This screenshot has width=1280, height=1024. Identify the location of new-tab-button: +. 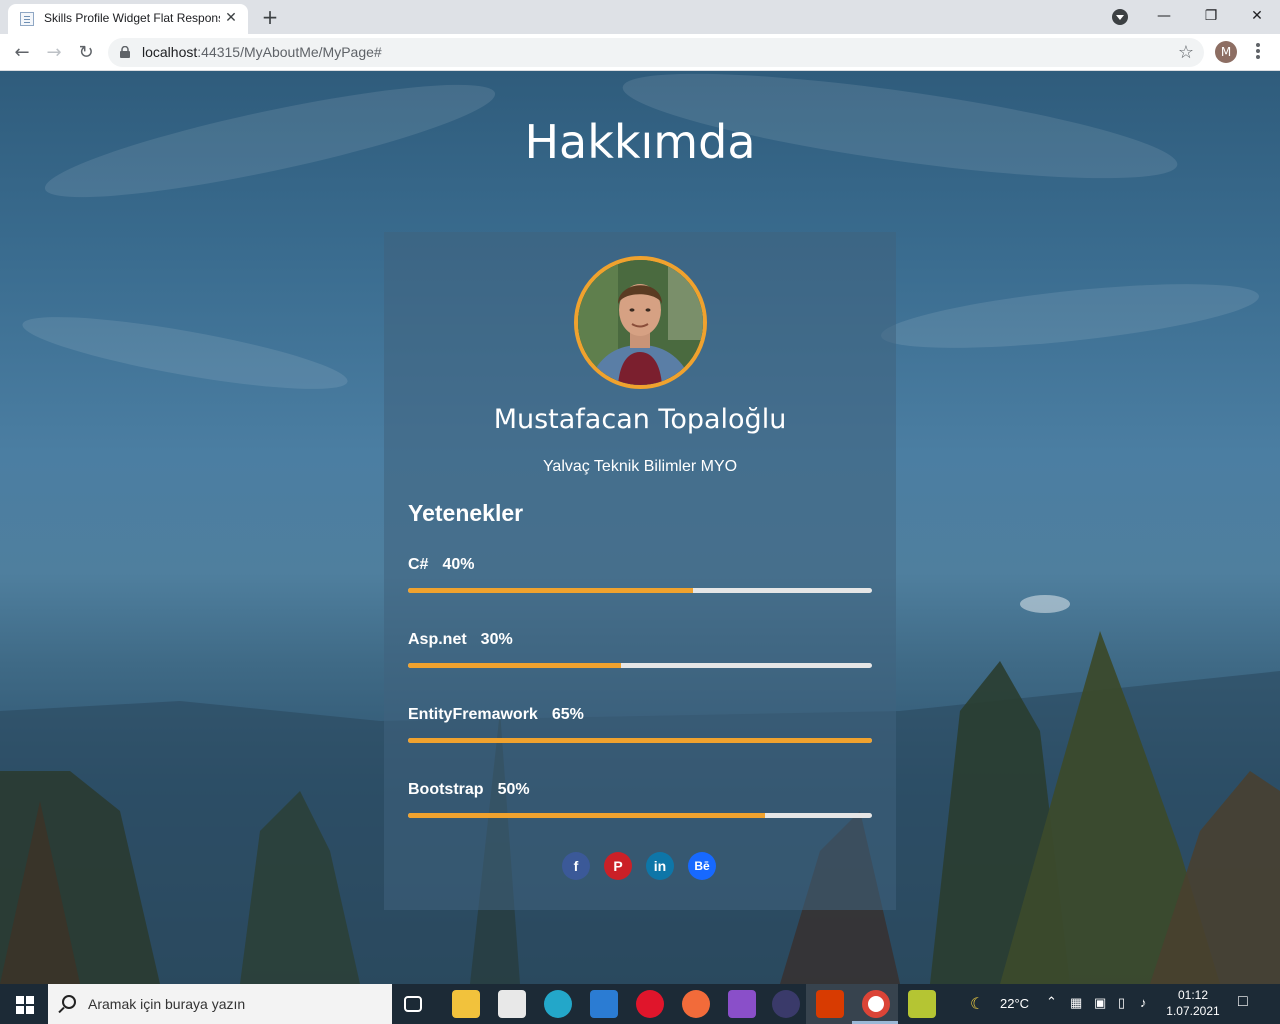
(270, 18).